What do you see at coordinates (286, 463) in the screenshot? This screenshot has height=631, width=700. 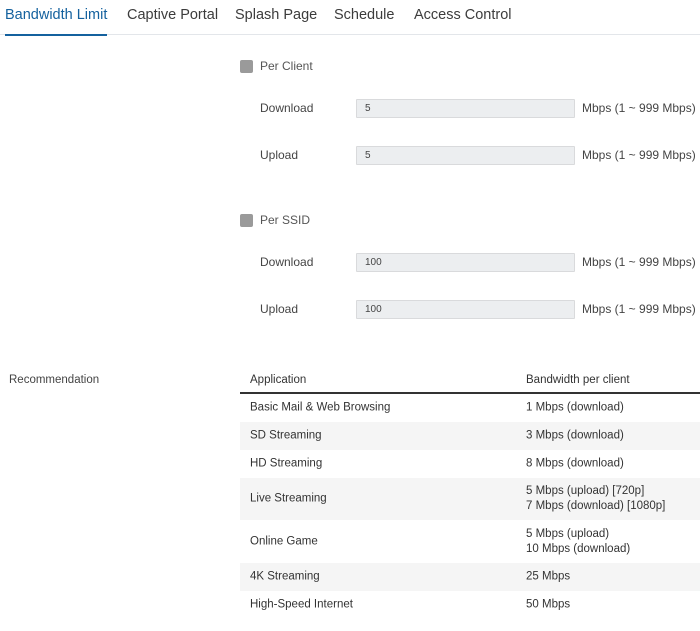 I see `application-cell: HD Streaming` at bounding box center [286, 463].